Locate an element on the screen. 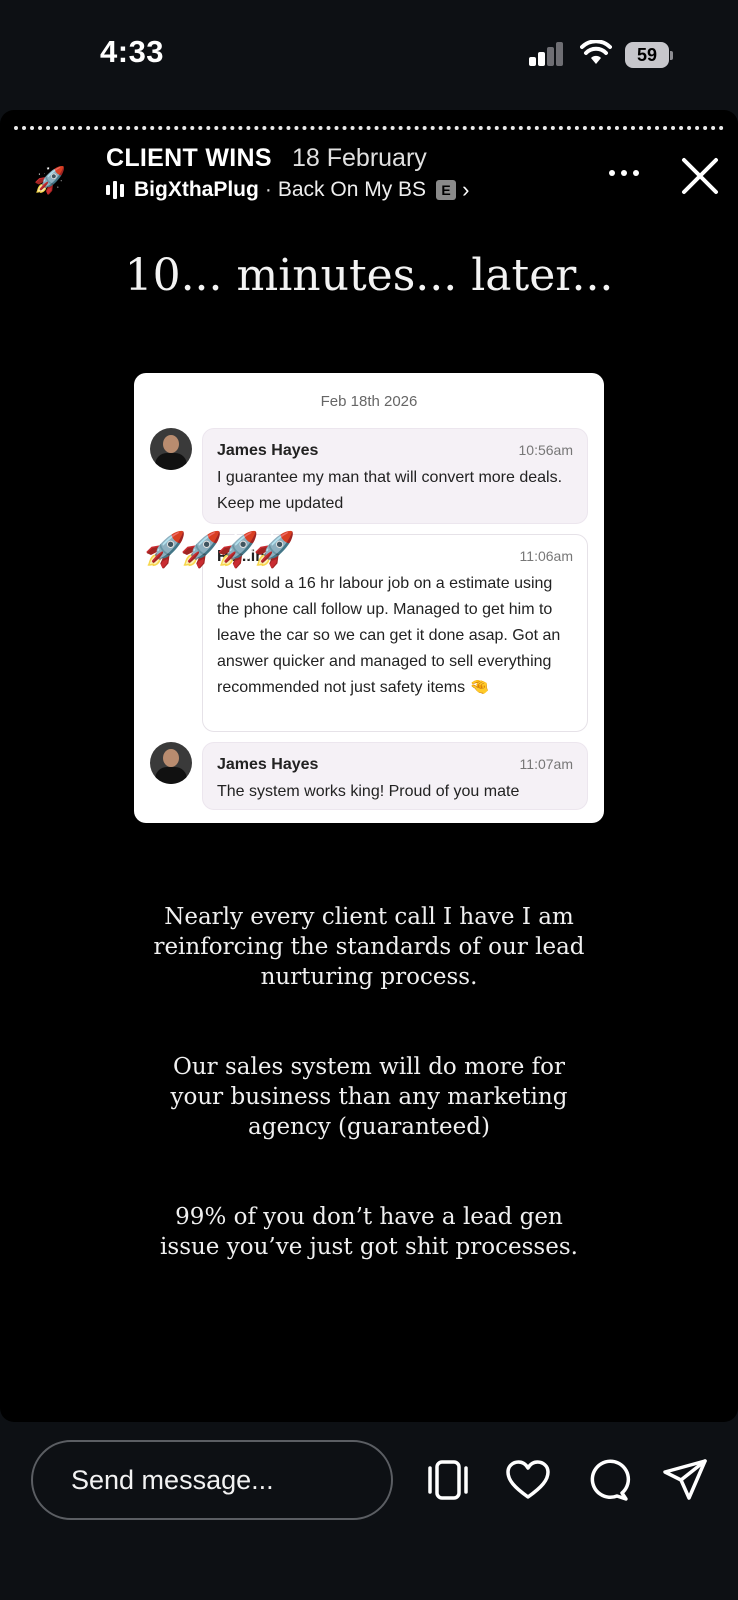  story-progress-bar is located at coordinates (369, 128).